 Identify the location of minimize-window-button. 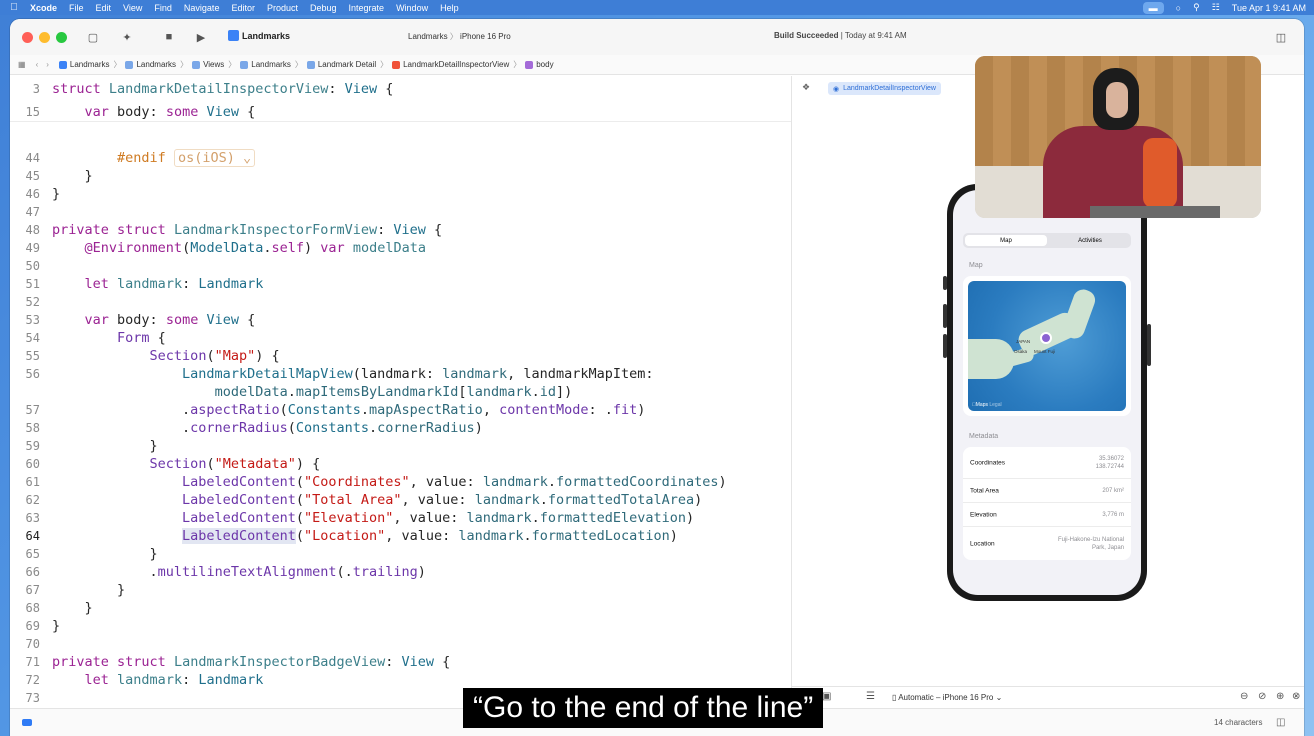
(44, 37).